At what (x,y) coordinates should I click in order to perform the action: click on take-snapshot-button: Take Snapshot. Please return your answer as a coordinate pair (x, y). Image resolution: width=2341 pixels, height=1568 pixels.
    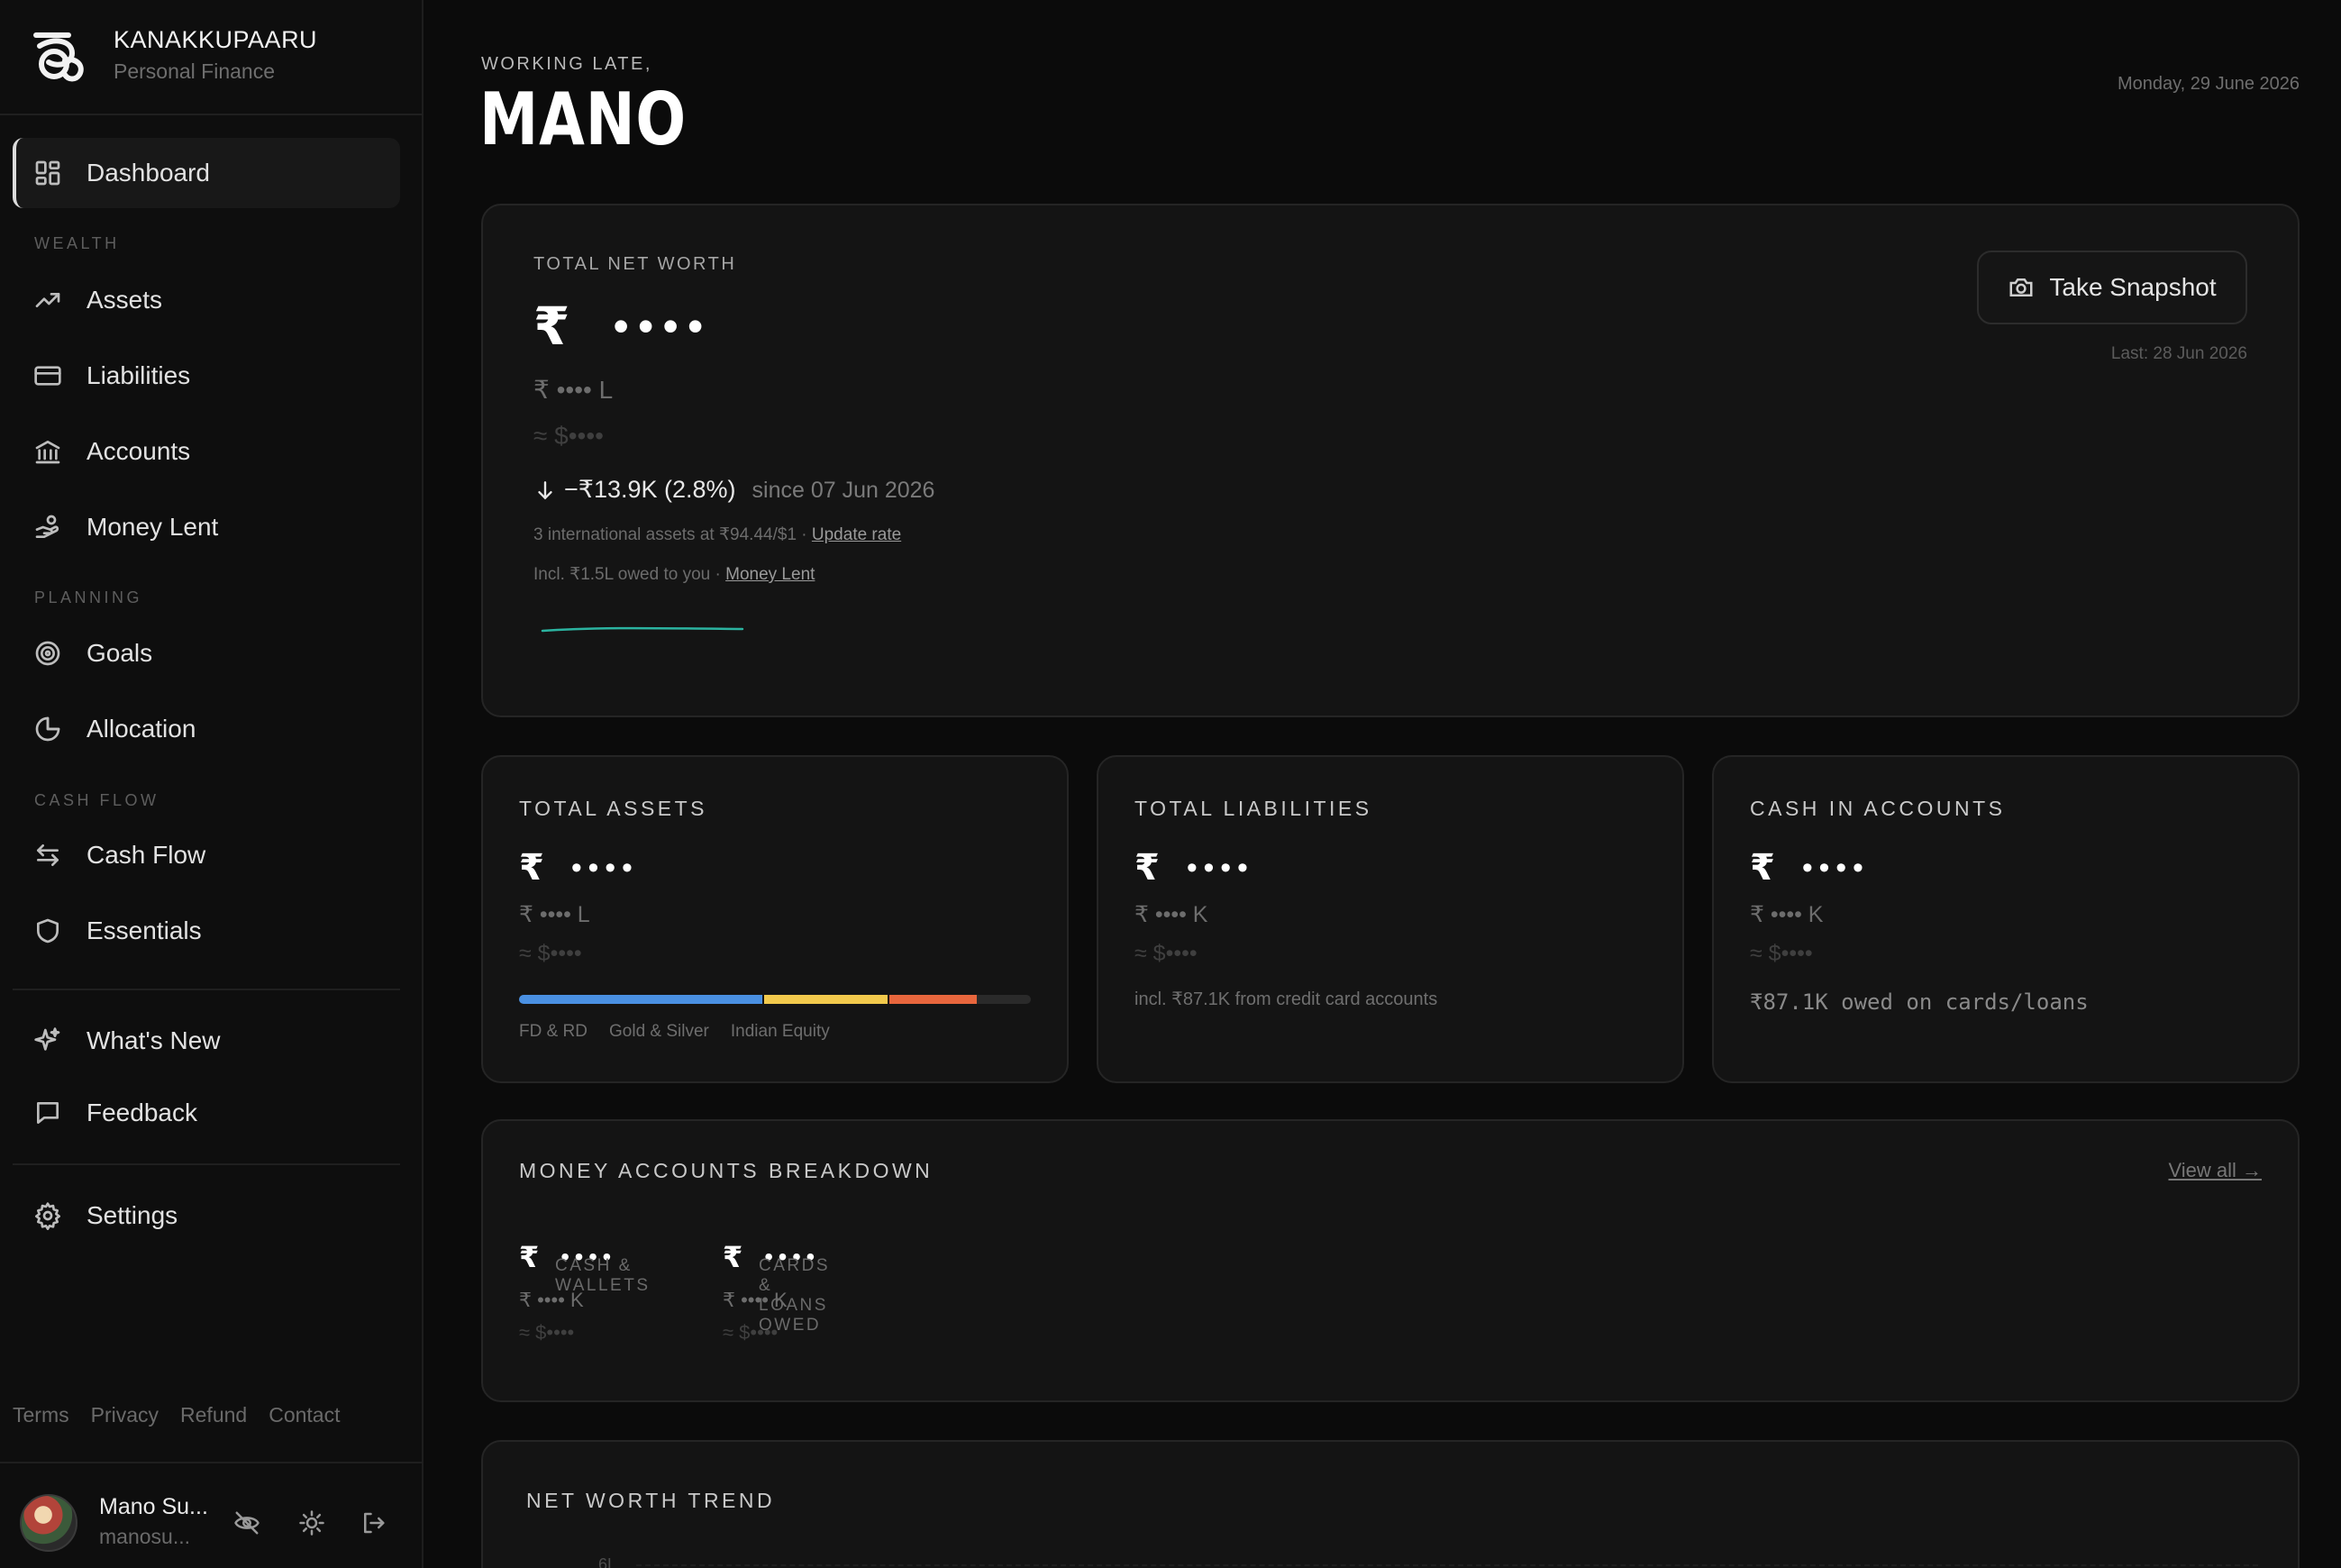
    Looking at the image, I should click on (2112, 287).